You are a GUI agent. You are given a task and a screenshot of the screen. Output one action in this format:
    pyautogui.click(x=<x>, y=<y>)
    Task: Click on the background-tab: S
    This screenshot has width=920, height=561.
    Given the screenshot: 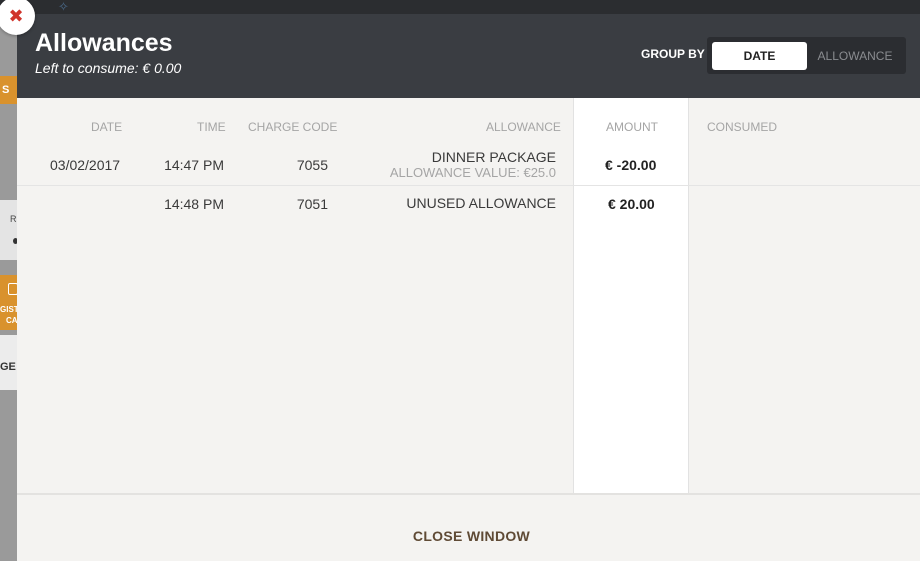 What is the action you would take?
    pyautogui.click(x=8, y=90)
    